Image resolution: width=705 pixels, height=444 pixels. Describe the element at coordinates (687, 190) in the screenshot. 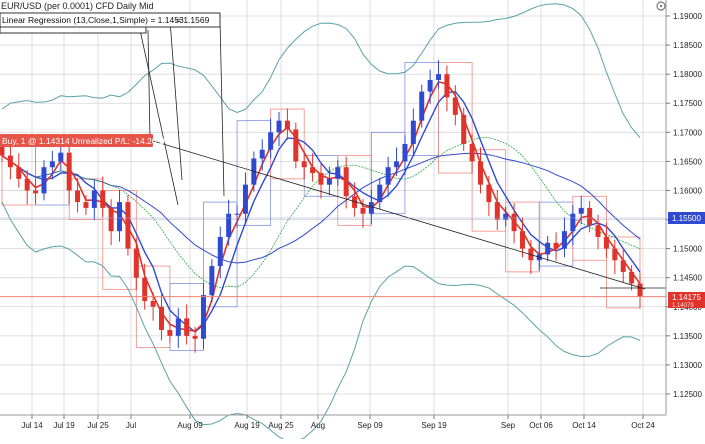

I see `price-tick-label: 1.16000` at that location.